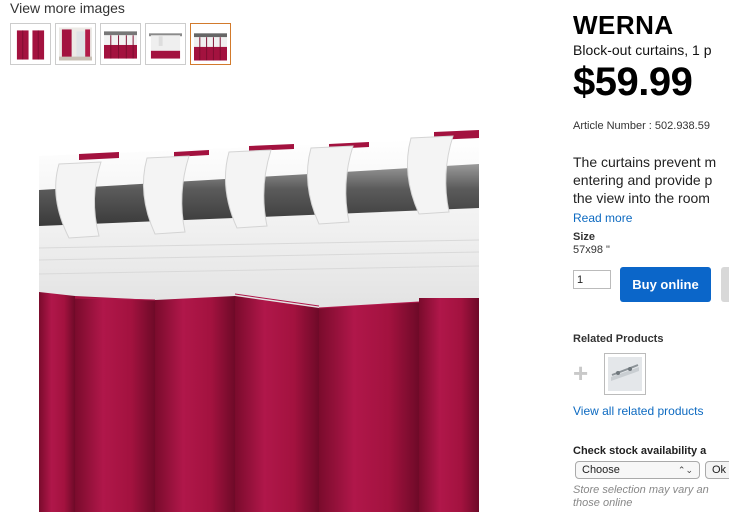 This screenshot has width=729, height=527. I want to click on plus-icon: +, so click(581, 373).